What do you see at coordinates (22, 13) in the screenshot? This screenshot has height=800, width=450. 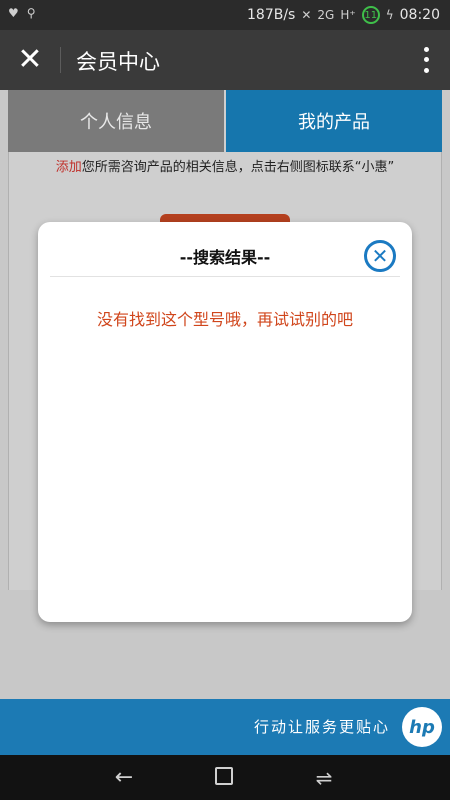 I see `status-left: ♥ ⚲` at bounding box center [22, 13].